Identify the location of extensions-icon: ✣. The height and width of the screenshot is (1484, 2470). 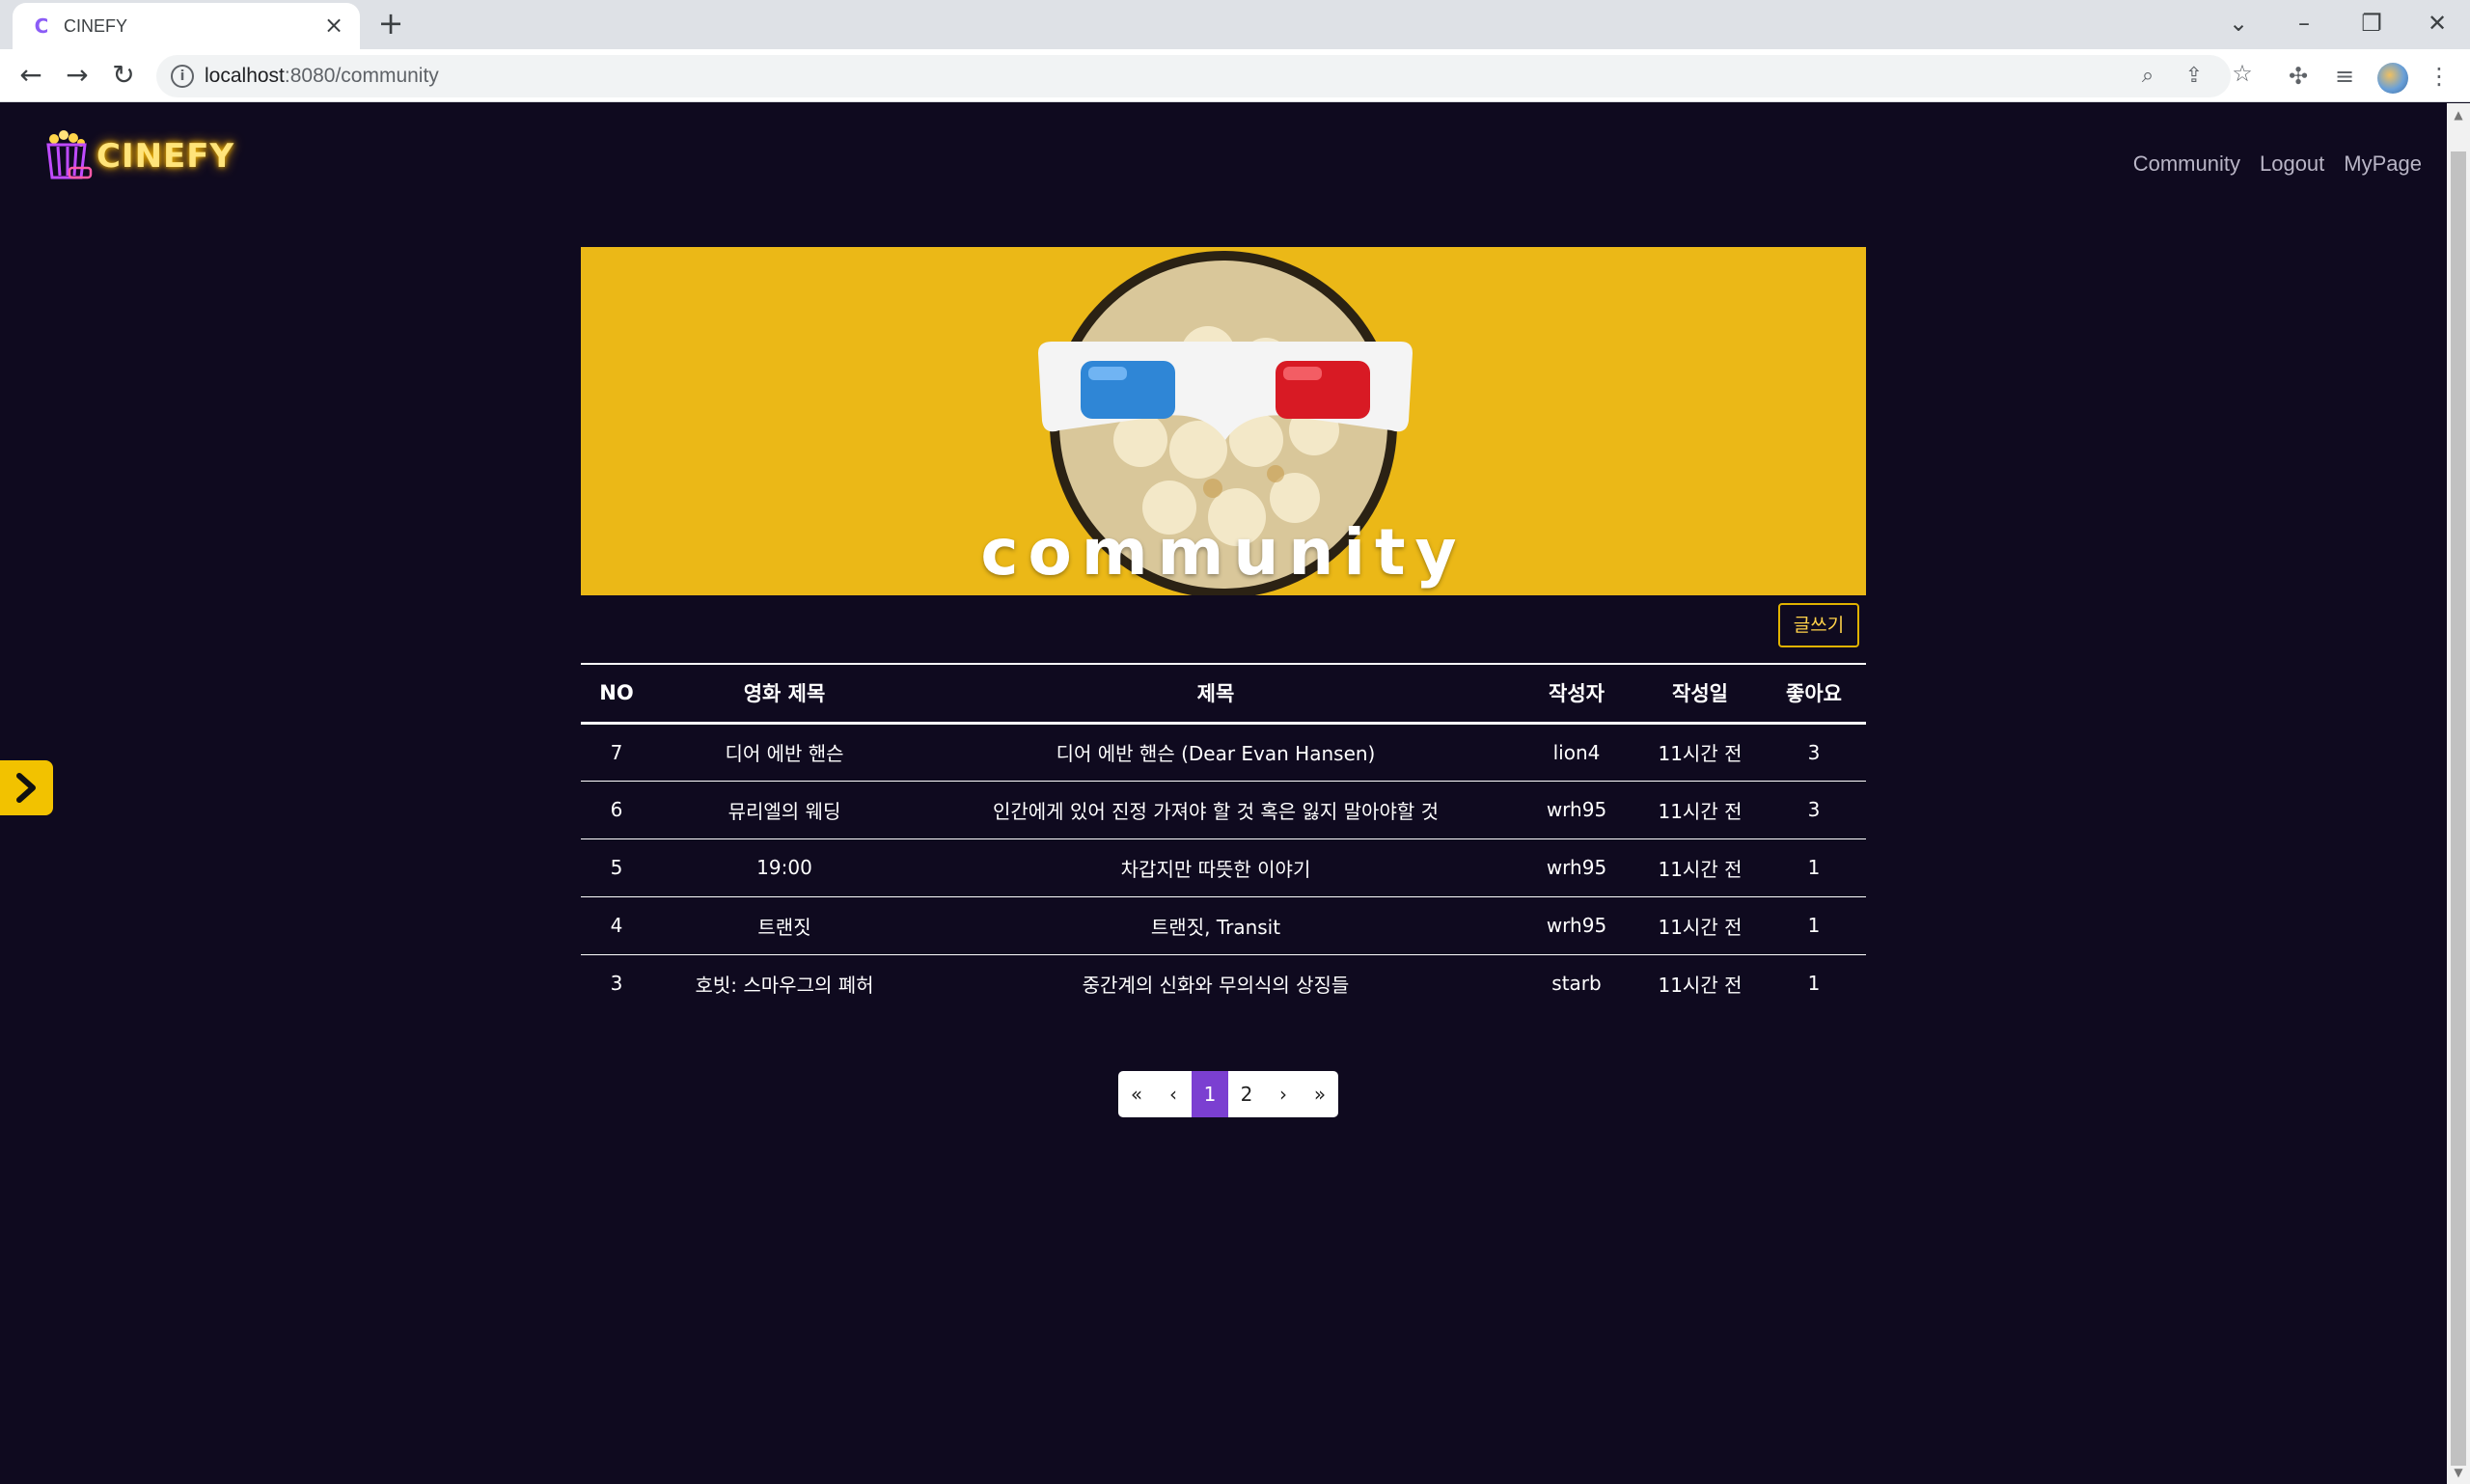
(2298, 76).